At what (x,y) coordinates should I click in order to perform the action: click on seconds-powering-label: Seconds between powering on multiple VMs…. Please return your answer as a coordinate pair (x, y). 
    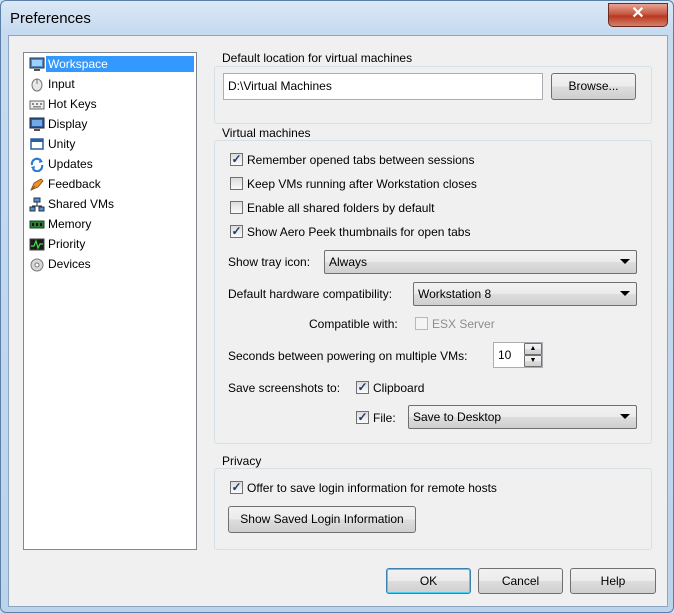
    Looking at the image, I should click on (348, 356).